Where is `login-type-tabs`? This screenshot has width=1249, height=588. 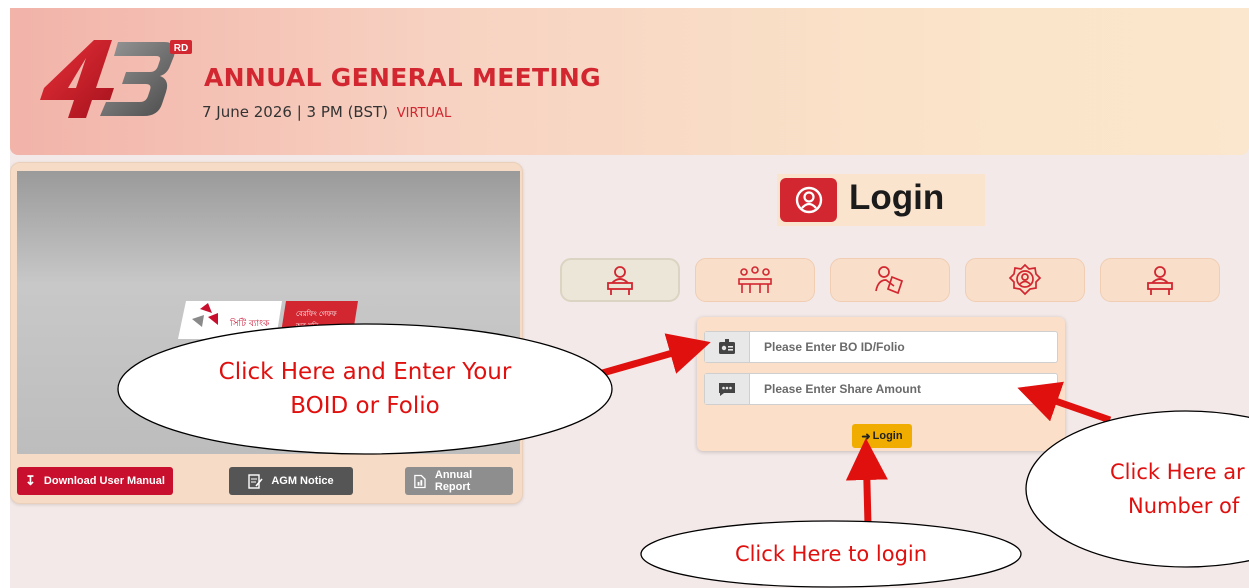
login-type-tabs is located at coordinates (890, 281).